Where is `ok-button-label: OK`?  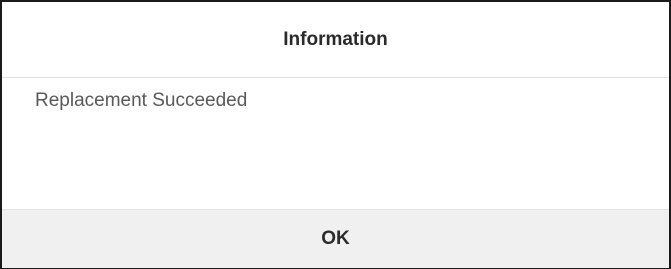
ok-button-label: OK is located at coordinates (335, 238).